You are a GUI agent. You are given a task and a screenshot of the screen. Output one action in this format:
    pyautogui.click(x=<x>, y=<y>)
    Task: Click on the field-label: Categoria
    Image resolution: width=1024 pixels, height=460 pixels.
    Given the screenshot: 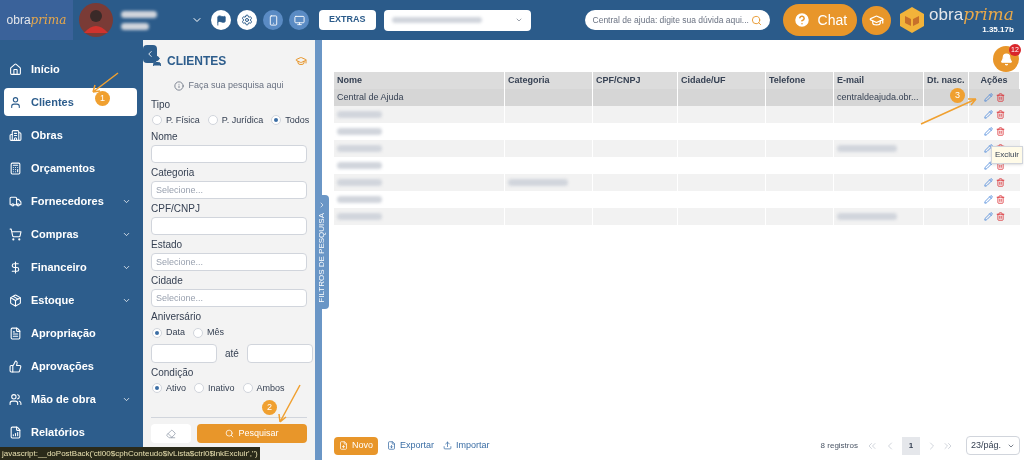 What is the action you would take?
    pyautogui.click(x=173, y=173)
    